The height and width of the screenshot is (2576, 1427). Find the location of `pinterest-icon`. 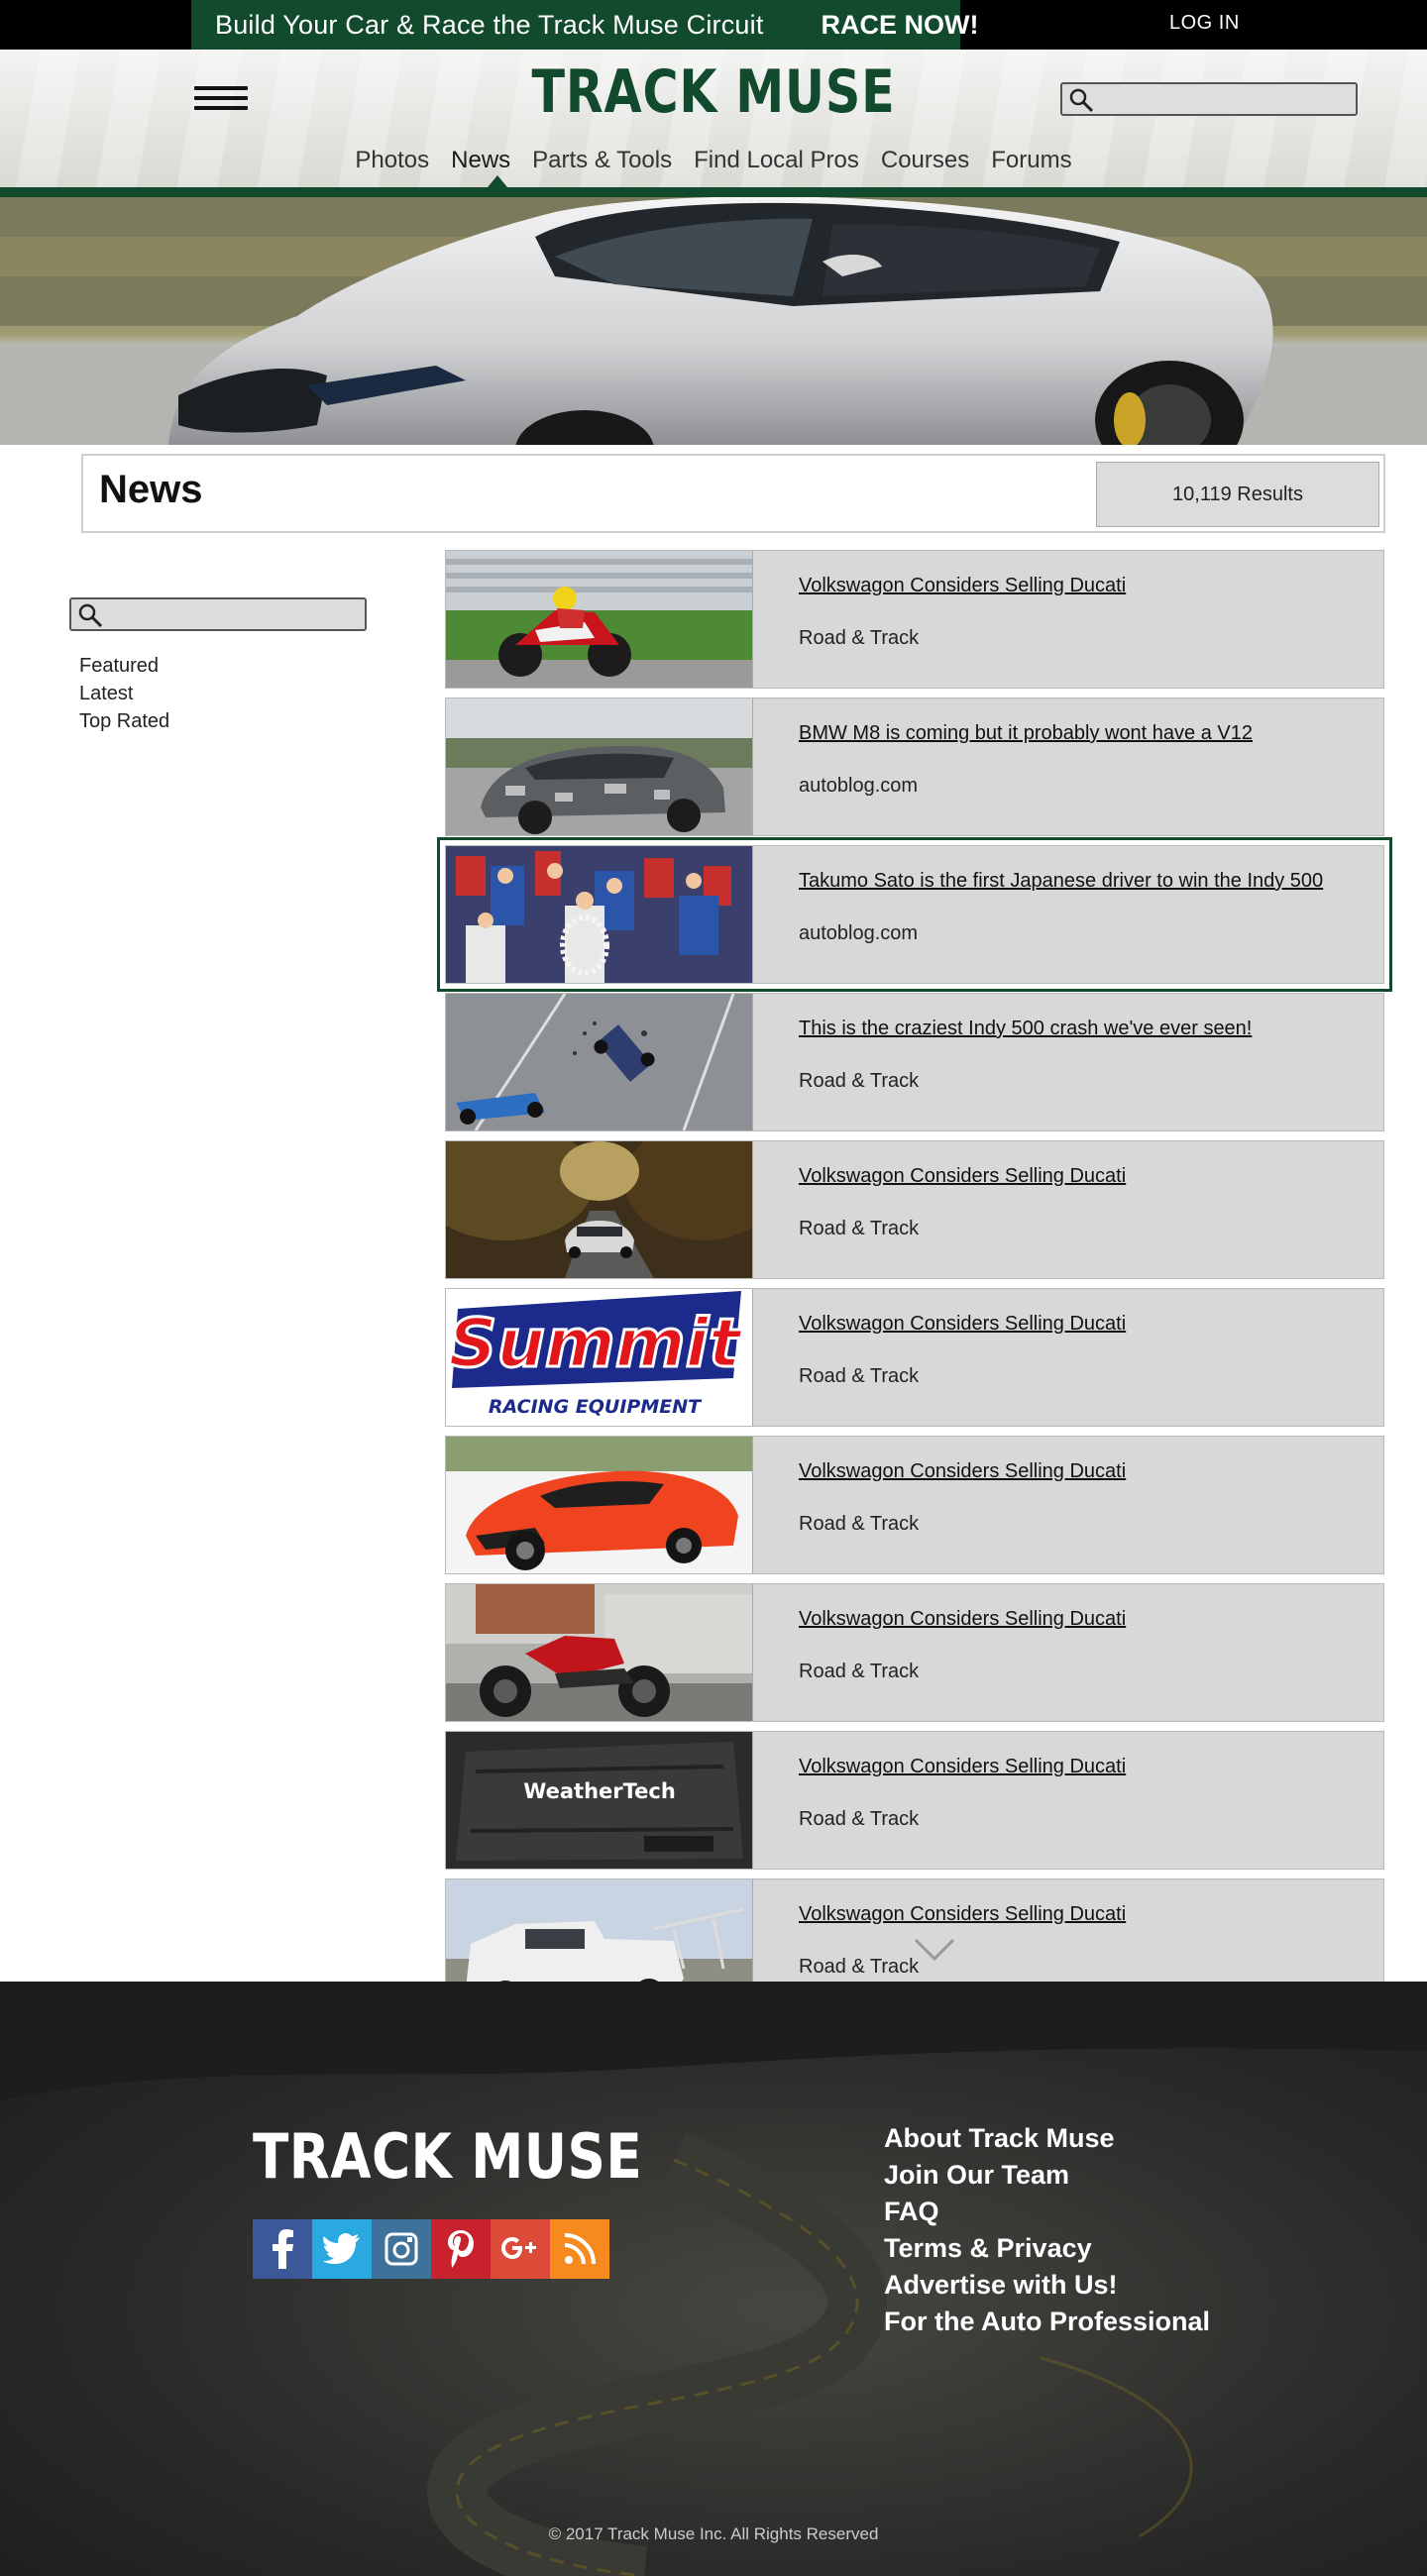

pinterest-icon is located at coordinates (461, 2249).